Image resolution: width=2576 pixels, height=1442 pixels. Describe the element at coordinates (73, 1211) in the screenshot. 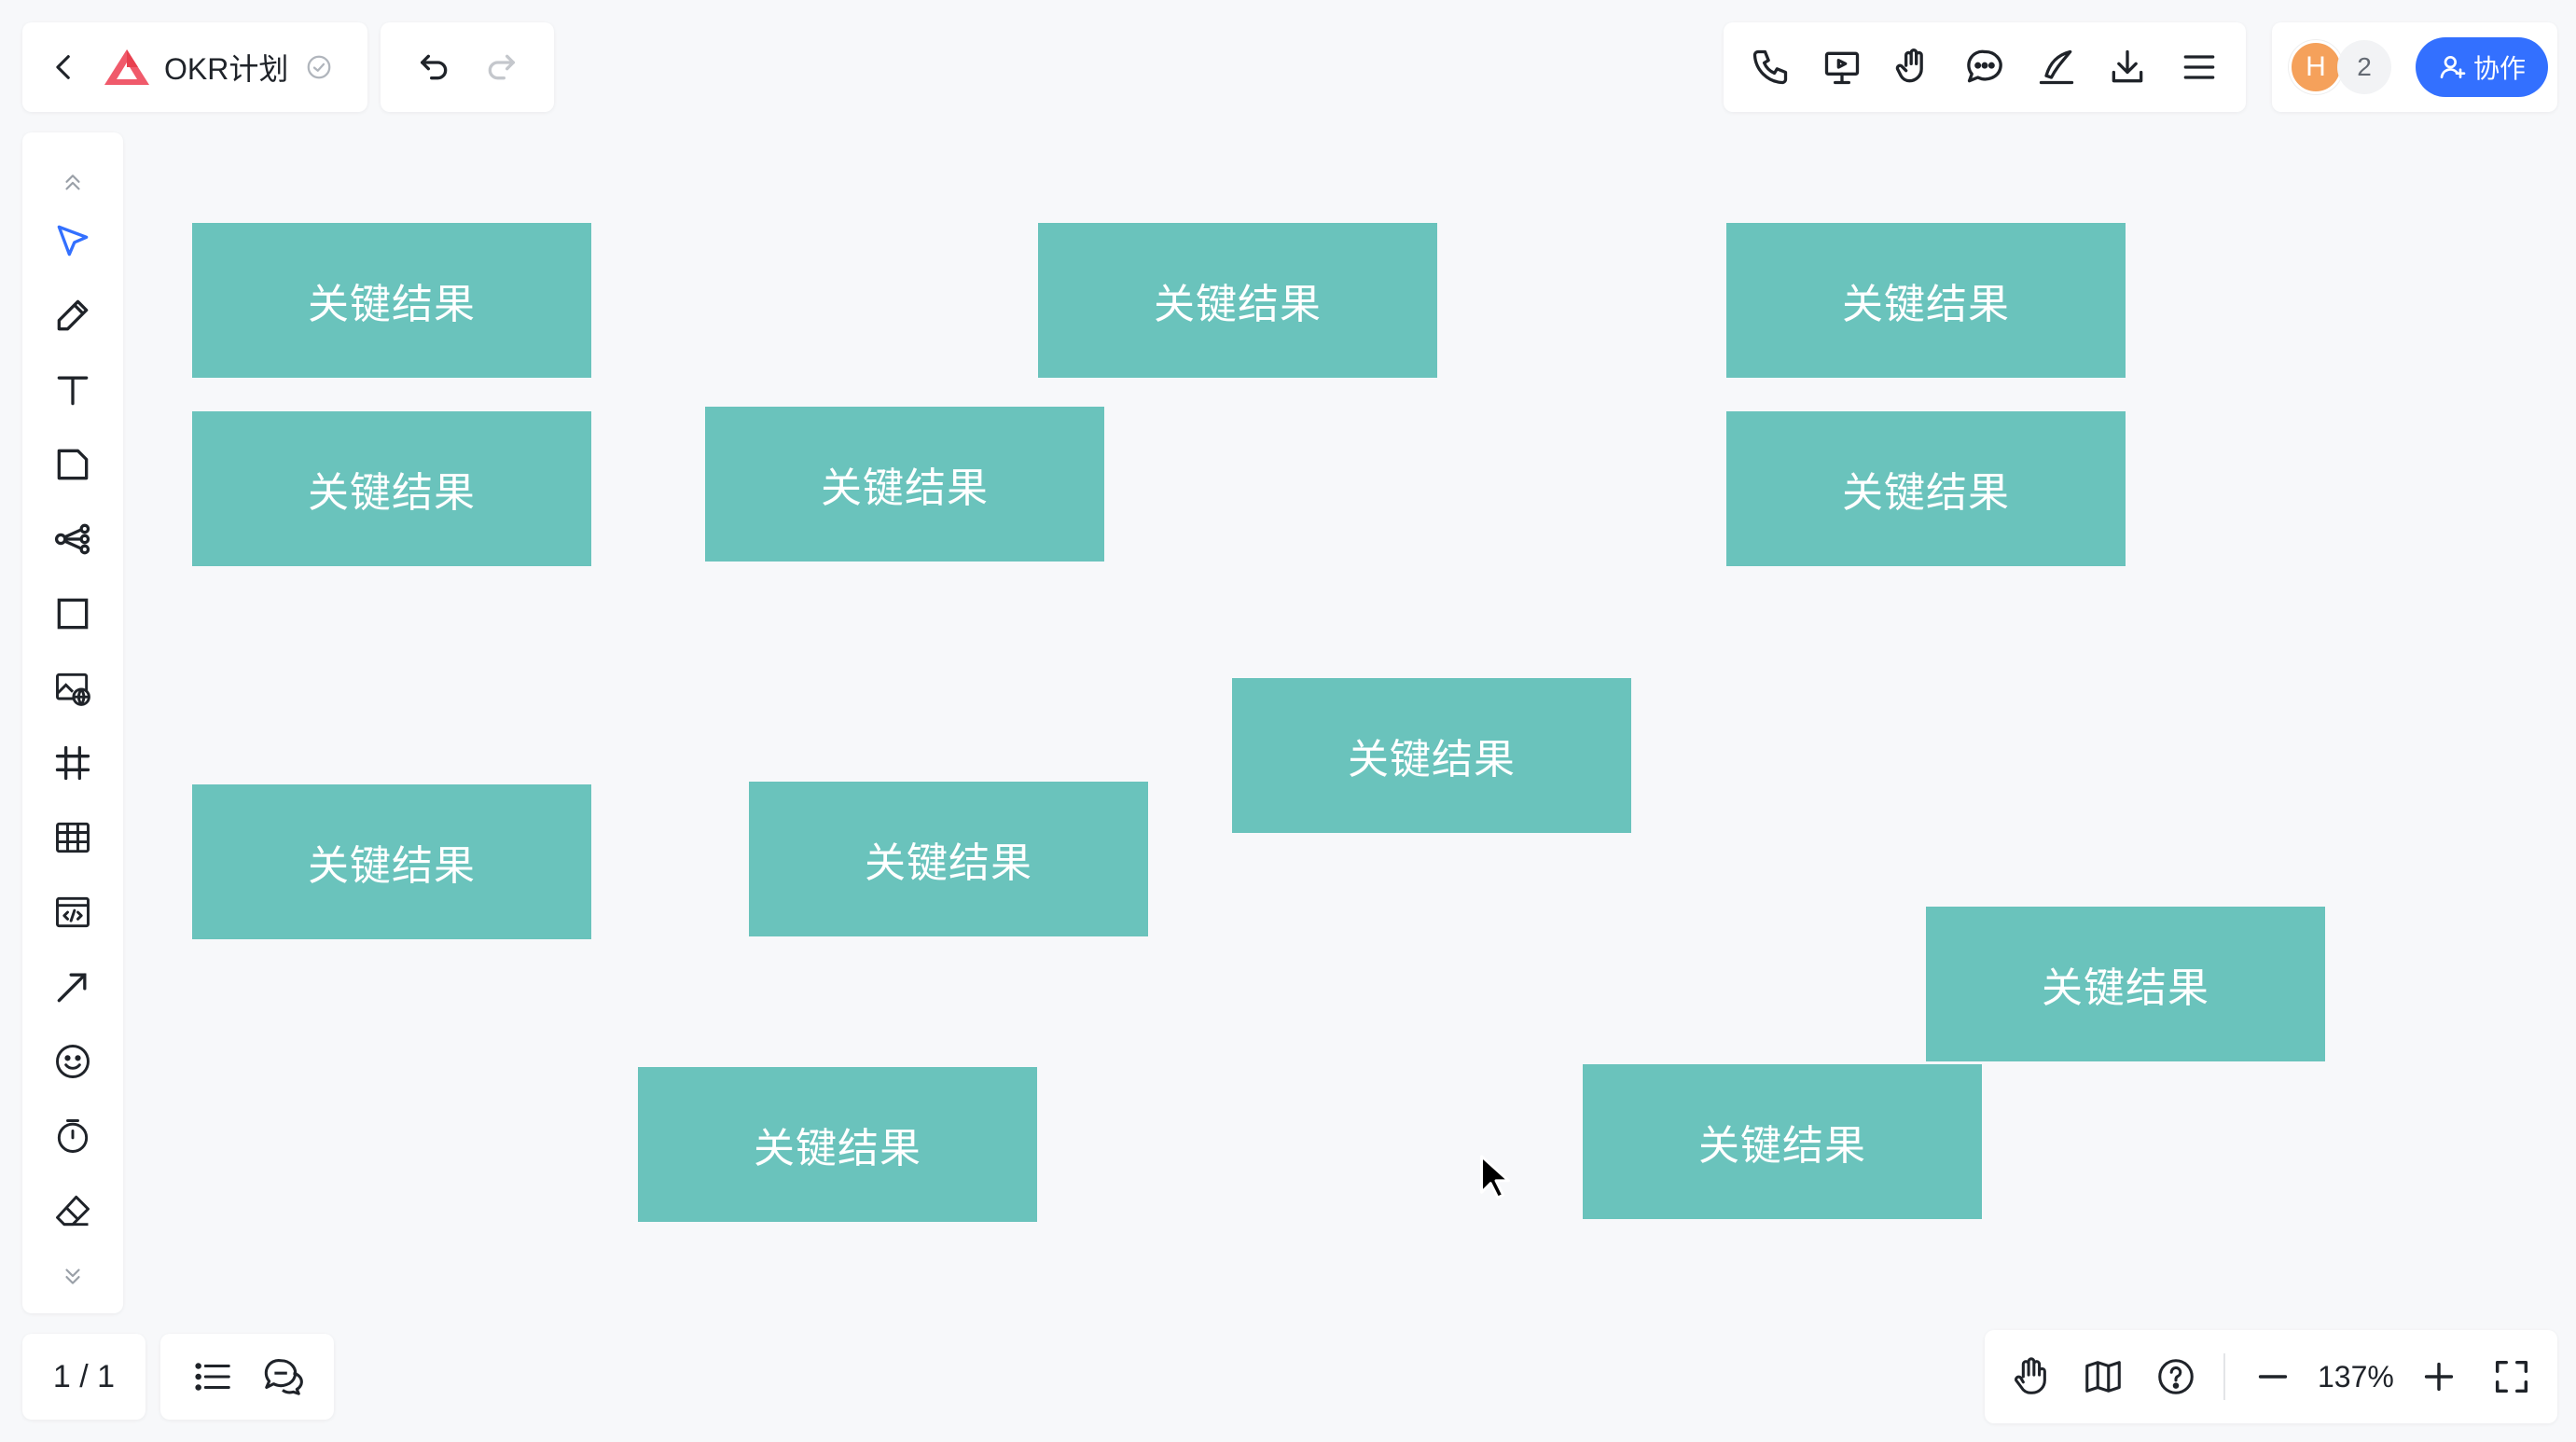

I see `eraser-icon` at that location.